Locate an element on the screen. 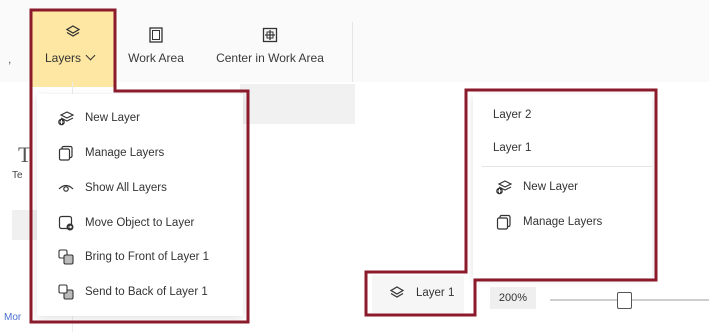 Image resolution: width=709 pixels, height=332 pixels. zoom-slider-handle is located at coordinates (625, 300).